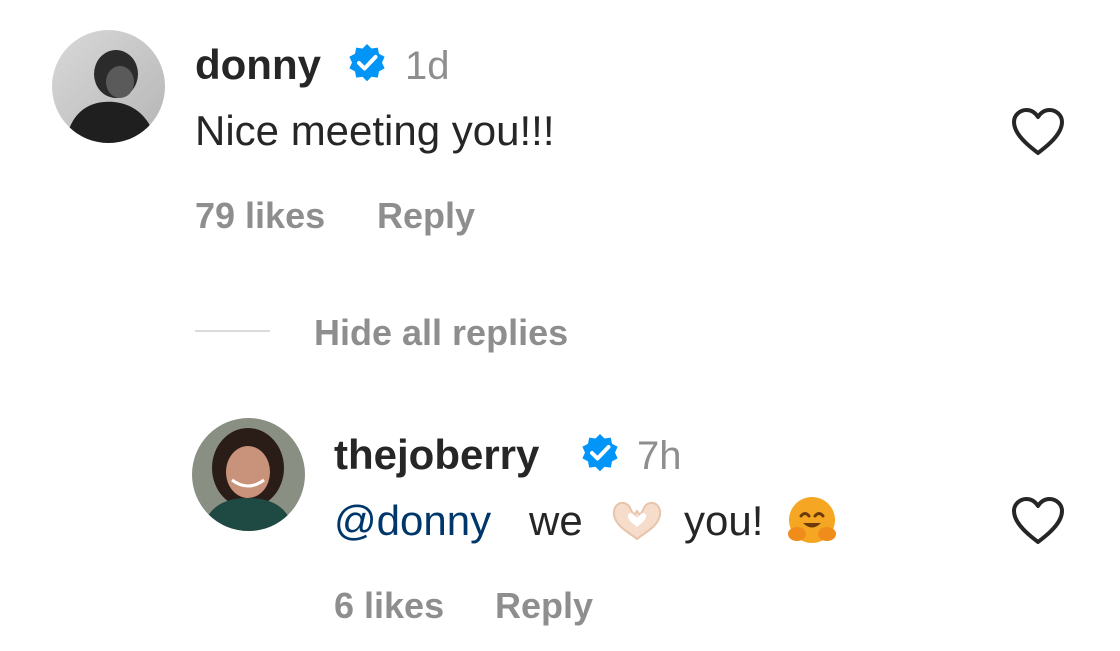  What do you see at coordinates (724, 520) in the screenshot?
I see `reply-text-you: you!` at bounding box center [724, 520].